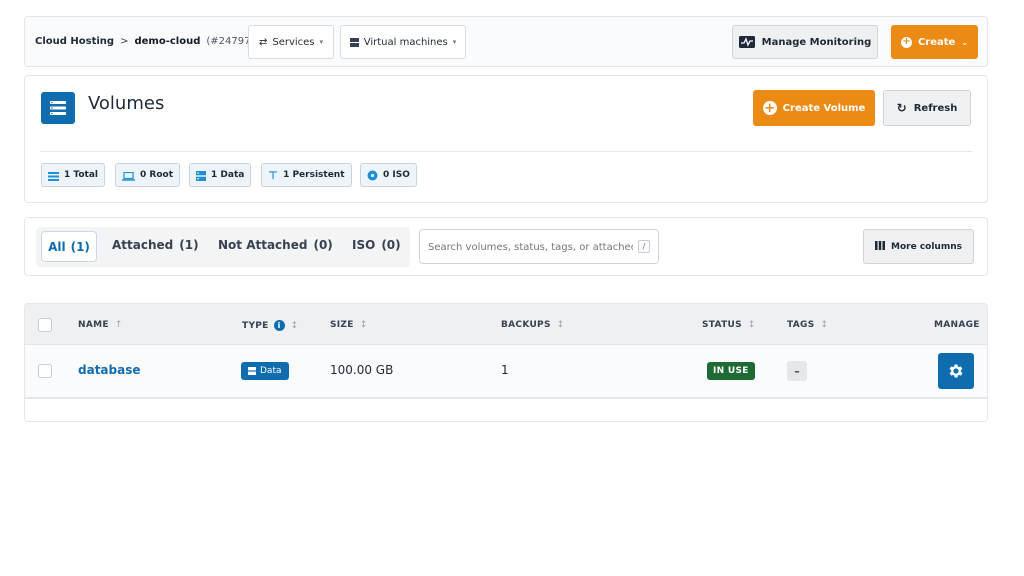  I want to click on tab-not-attached-label: Not Attached, so click(263, 245).